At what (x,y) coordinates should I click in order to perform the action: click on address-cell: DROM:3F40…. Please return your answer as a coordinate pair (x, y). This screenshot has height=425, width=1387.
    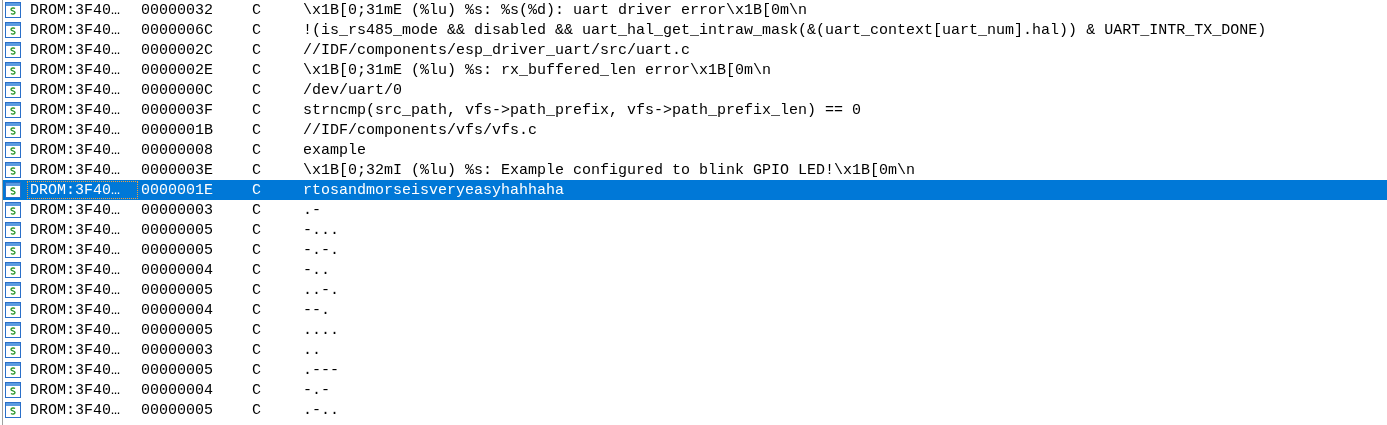
    Looking at the image, I should click on (82, 190).